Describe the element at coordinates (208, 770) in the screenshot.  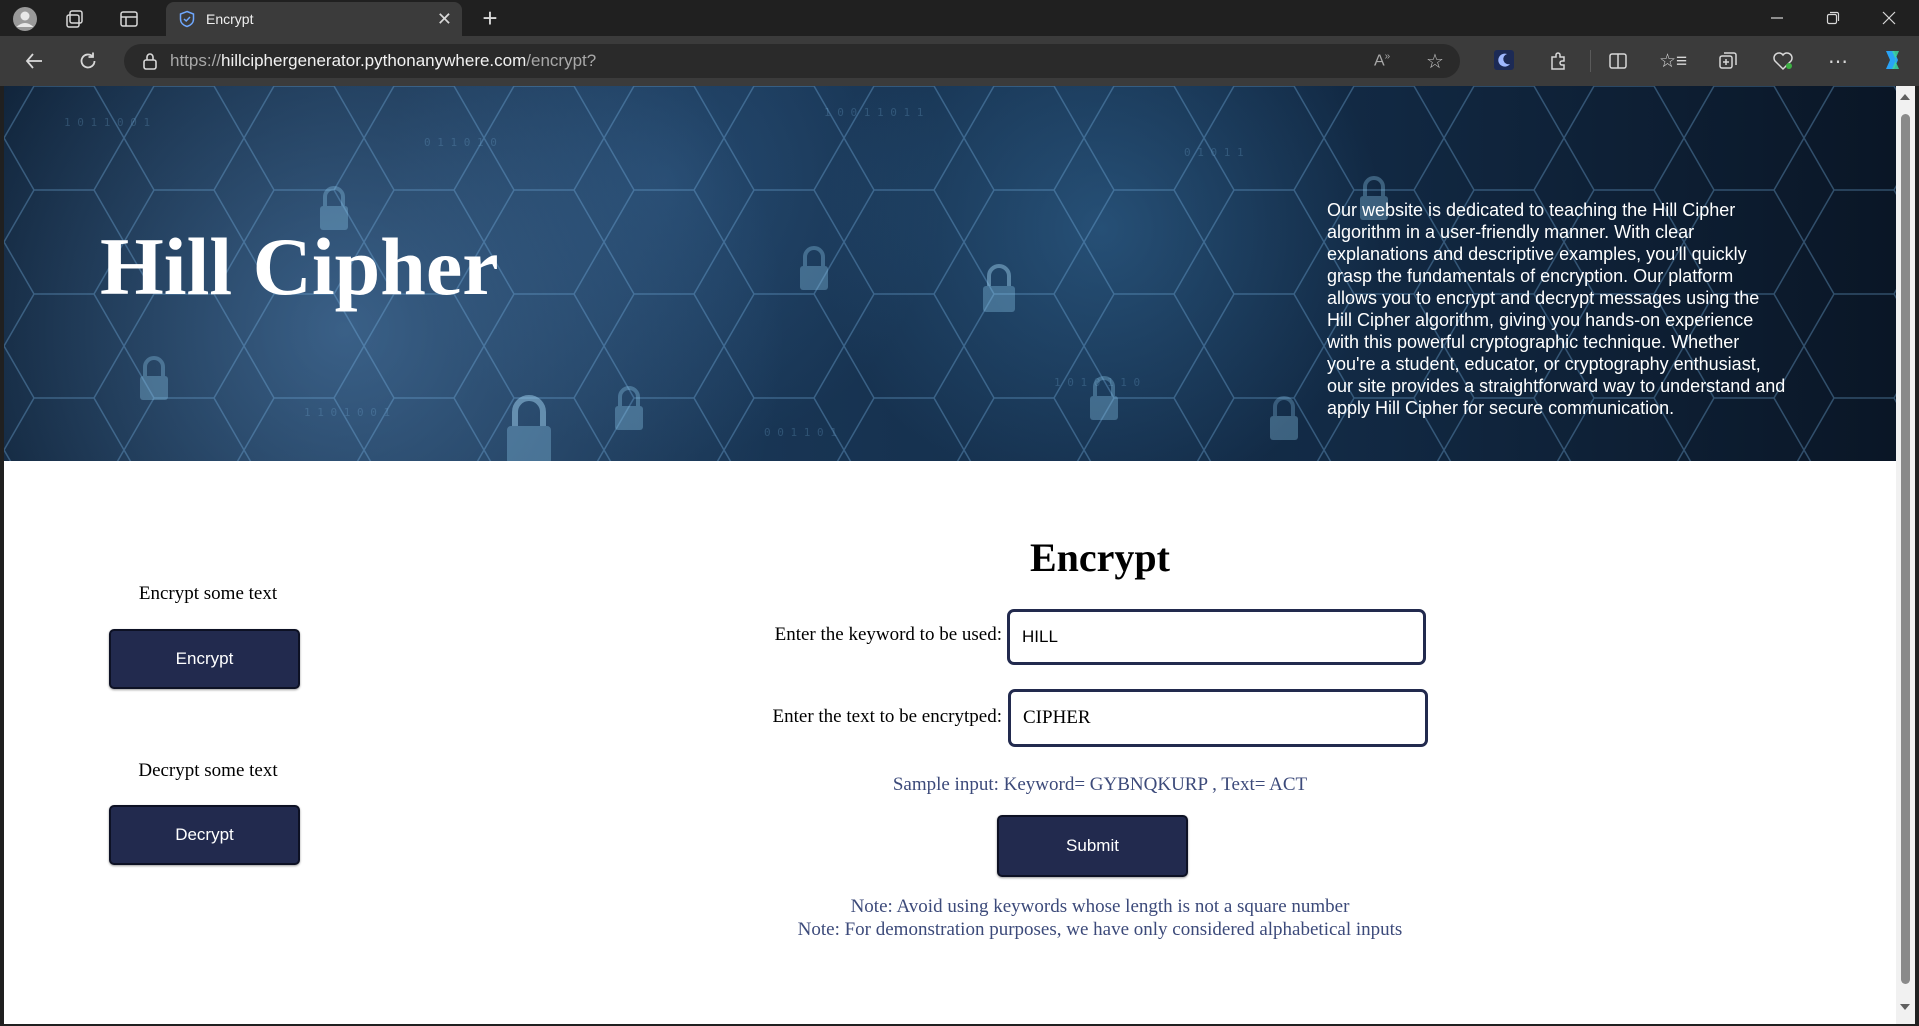
I see `decrypt-section-label: Decrypt some text` at that location.